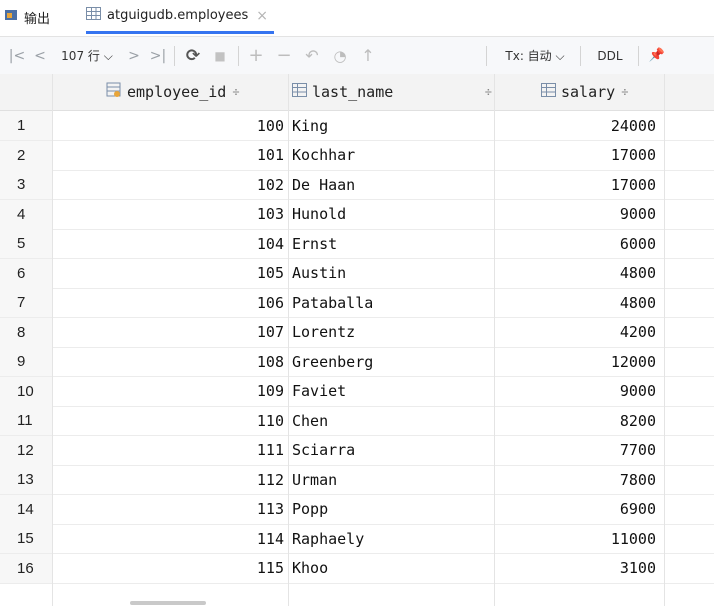 Image resolution: width=714 pixels, height=606 pixels. I want to click on tab-employees-table: atguigudb.employees ×, so click(180, 17).